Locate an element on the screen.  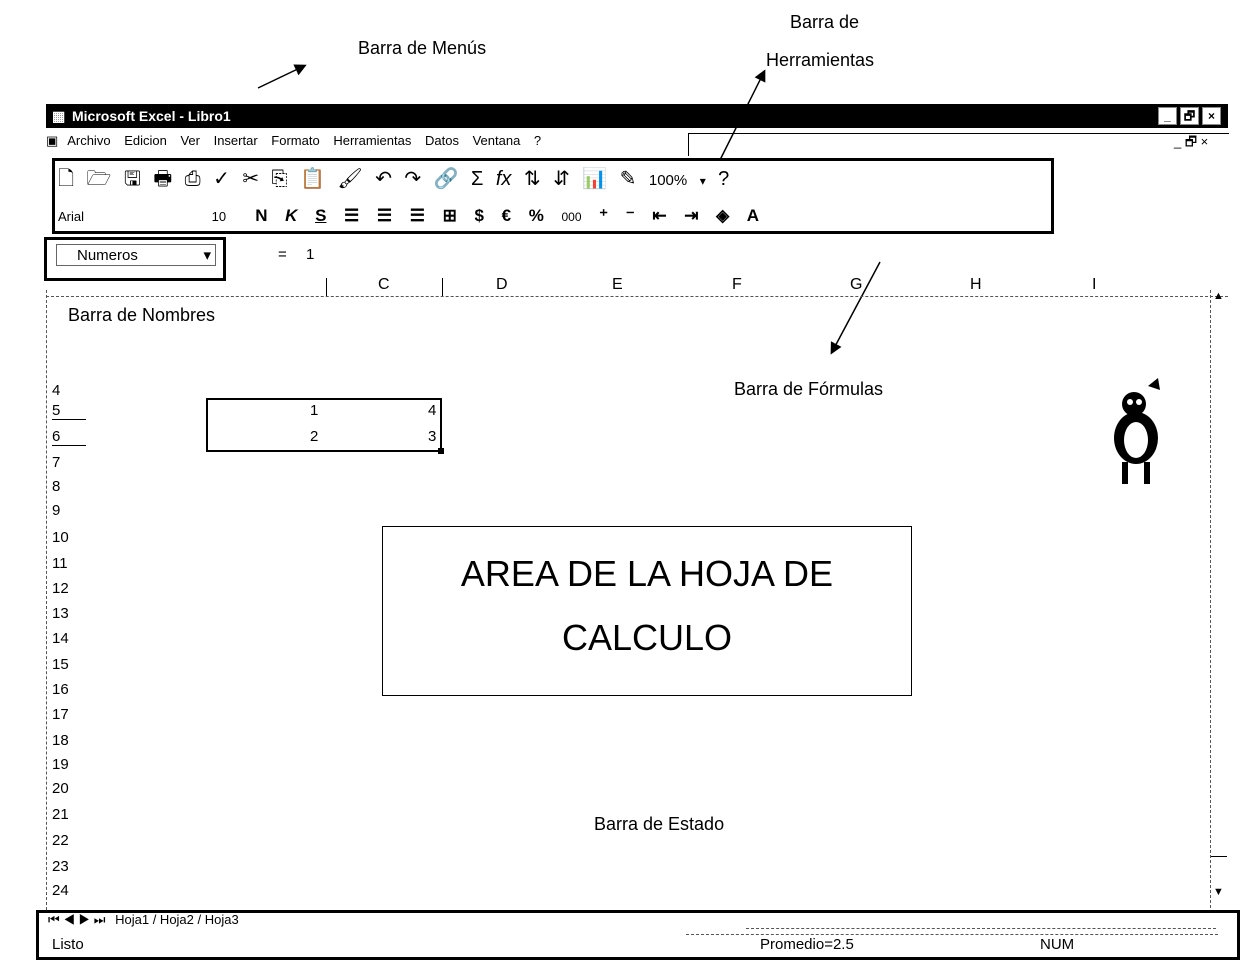
cell-value: 3 is located at coordinates (432, 436).